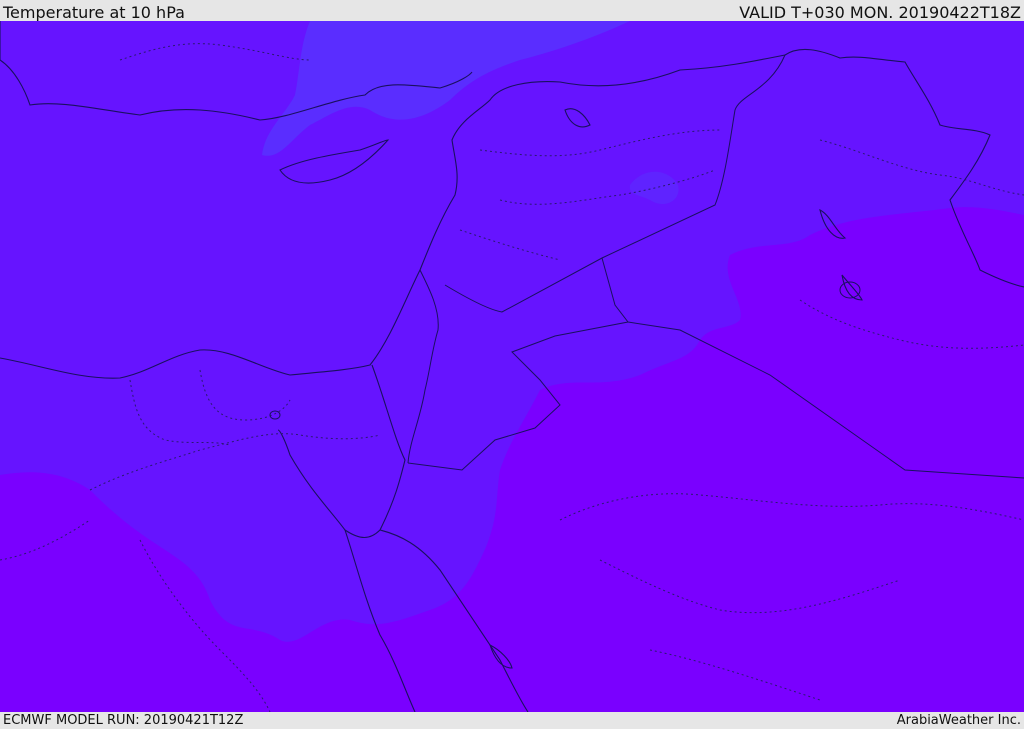  What do you see at coordinates (123, 720) in the screenshot?
I see `model-run-label: ECMWF MODEL RUN: 20190421T12Z` at bounding box center [123, 720].